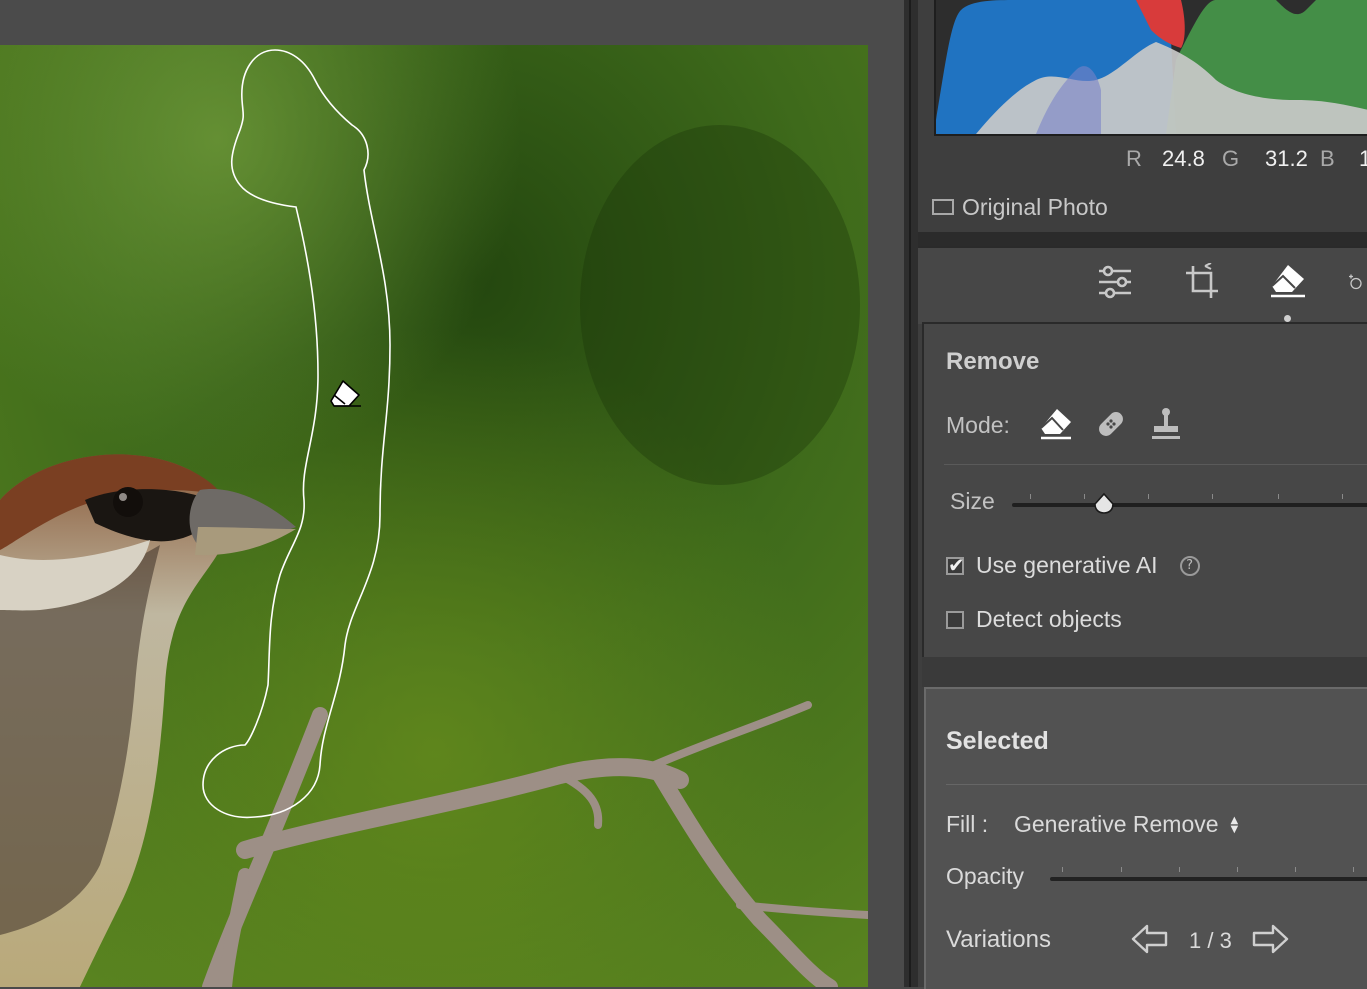 Image resolution: width=1367 pixels, height=989 pixels. I want to click on fill-label: Fill :, so click(967, 824).